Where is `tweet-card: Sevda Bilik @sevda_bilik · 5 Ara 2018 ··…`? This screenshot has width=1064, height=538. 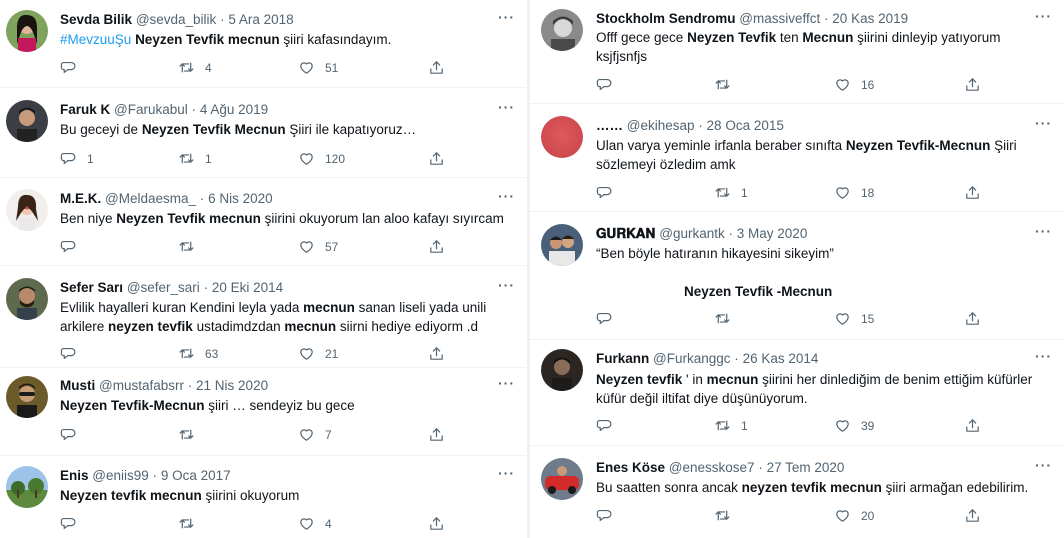 tweet-card: Sevda Bilik @sevda_bilik · 5 Ara 2018 ··… is located at coordinates (263, 44).